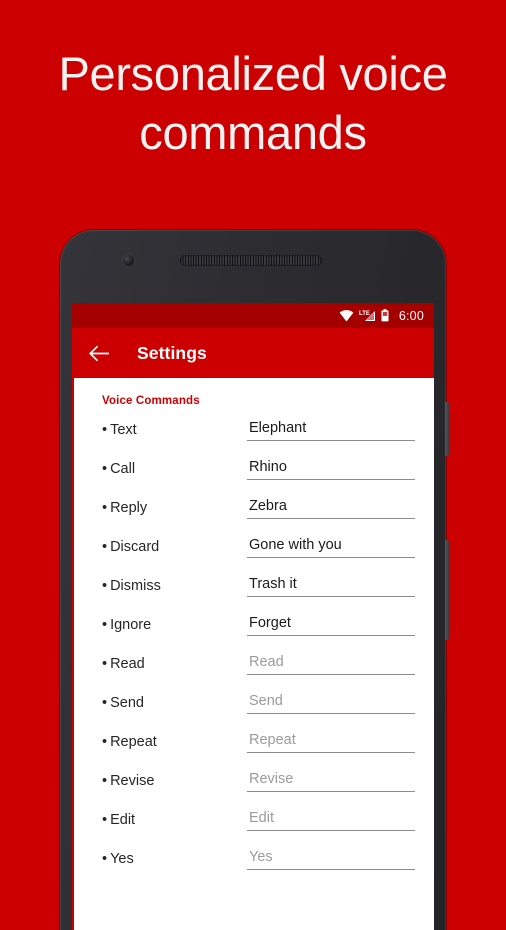  Describe the element at coordinates (127, 664) in the screenshot. I see `command-label-text: Read` at that location.